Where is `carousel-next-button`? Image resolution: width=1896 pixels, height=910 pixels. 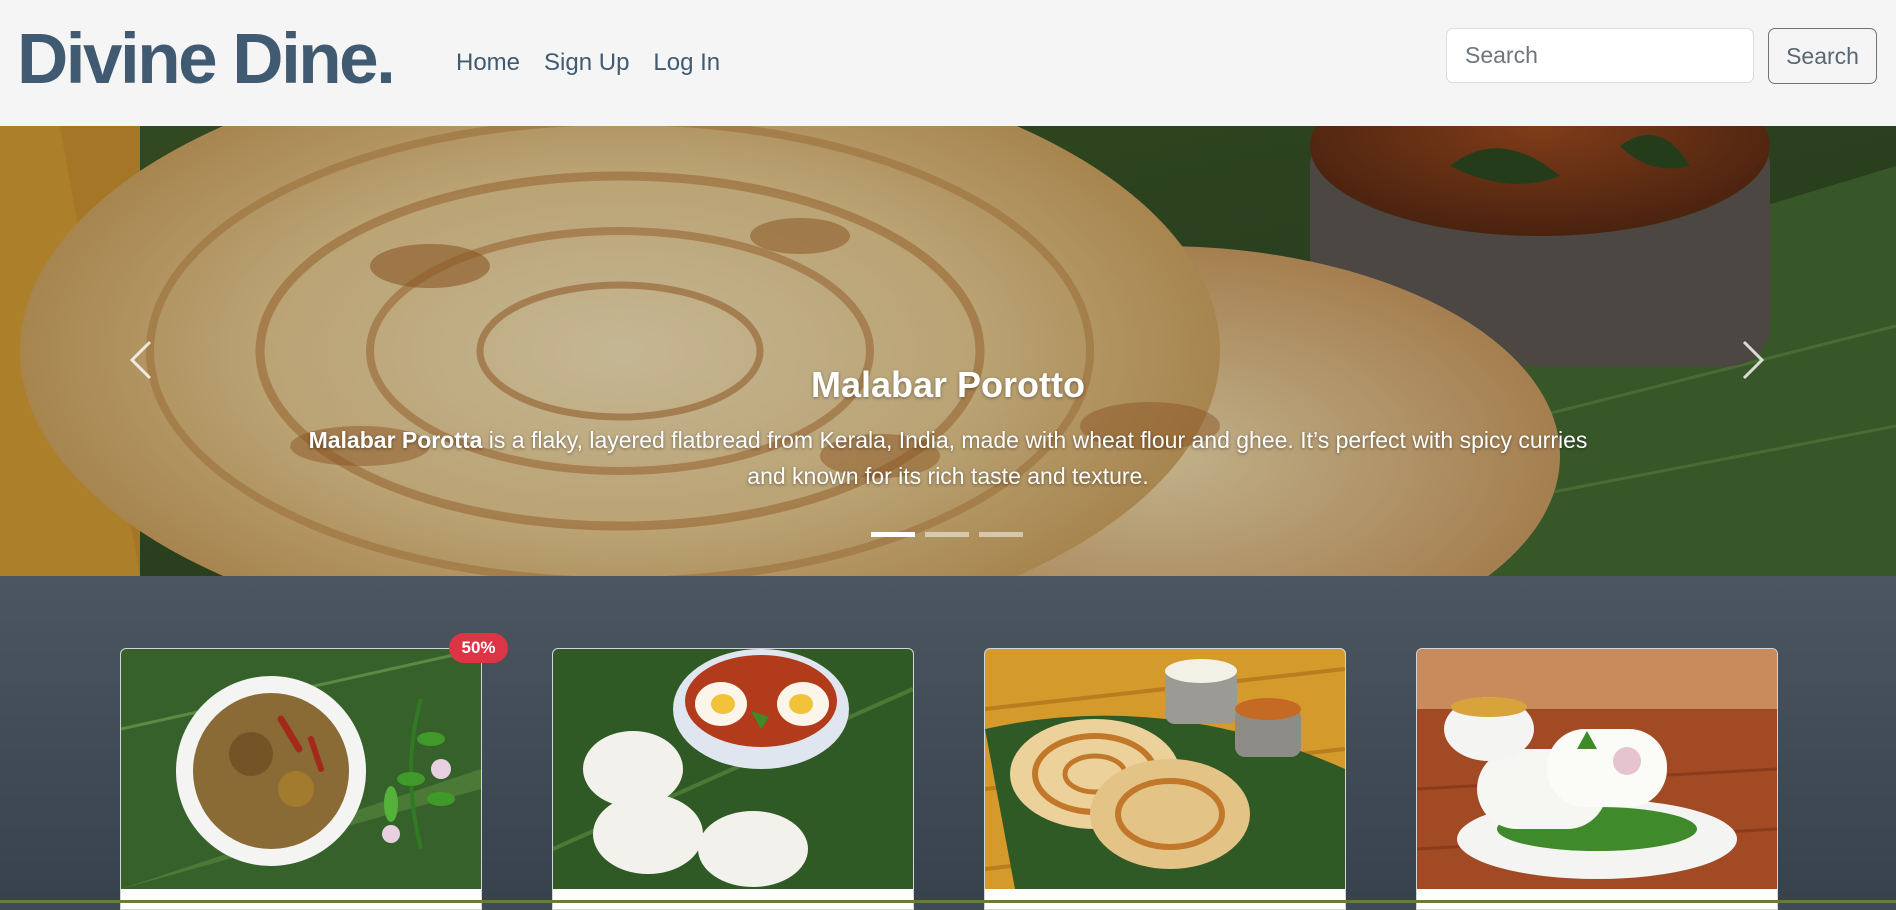
carousel-next-button is located at coordinates (1752, 360).